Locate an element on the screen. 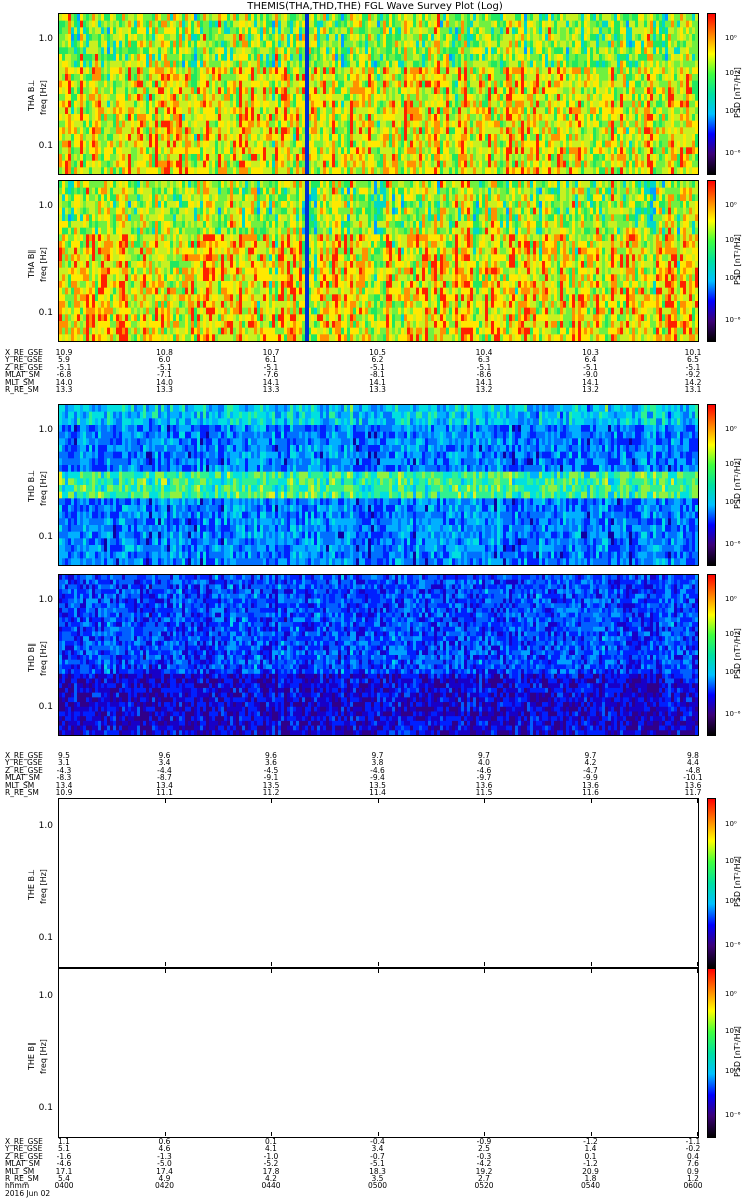  ephemeris-row: R_RE_SM 13.3 13.3 13.3 13.3 13.2 13.2 13.1 is located at coordinates (375, 389).